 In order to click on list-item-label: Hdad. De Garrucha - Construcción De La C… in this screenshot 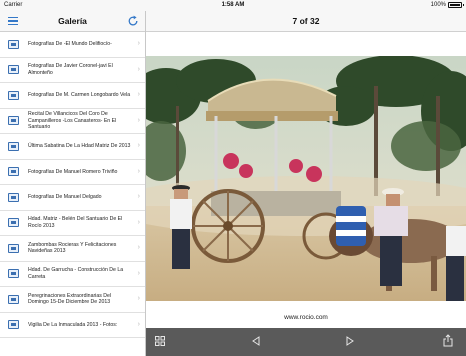, I will do `click(76, 273)`.